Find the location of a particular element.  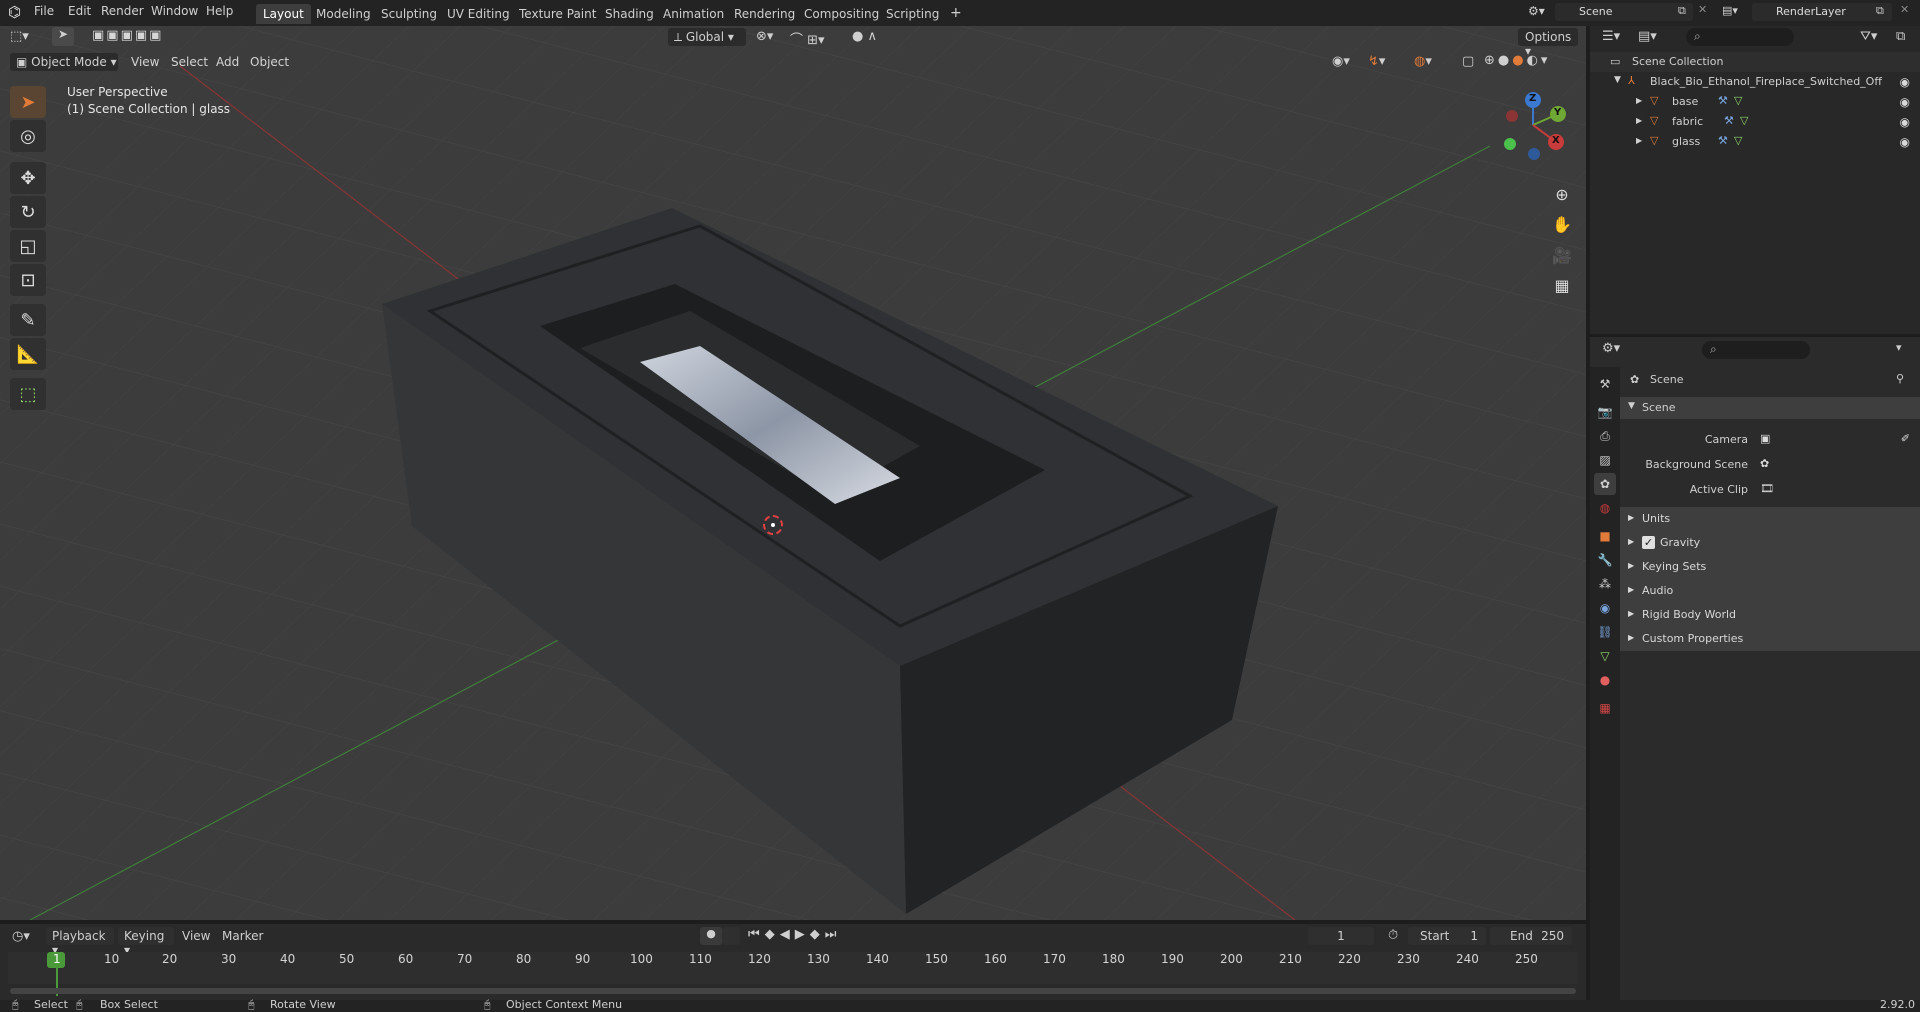

physics-tab: ◉ is located at coordinates (1605, 608).